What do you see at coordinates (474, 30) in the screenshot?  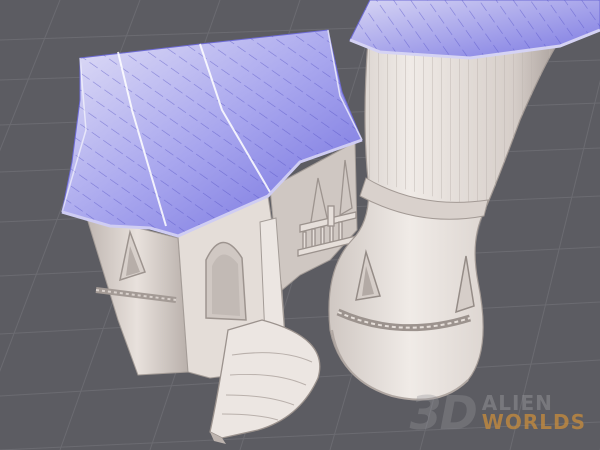 I see `tower-roof` at bounding box center [474, 30].